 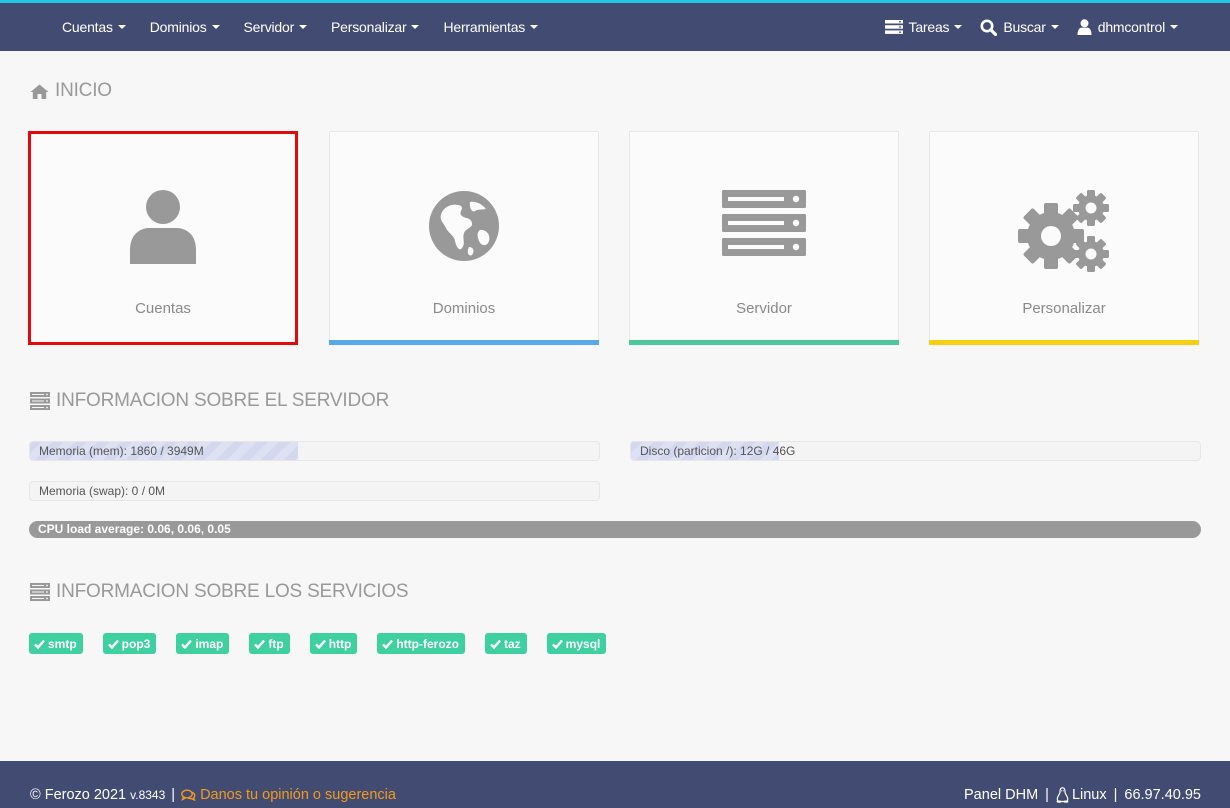 I want to click on home-icon, so click(x=39, y=91).